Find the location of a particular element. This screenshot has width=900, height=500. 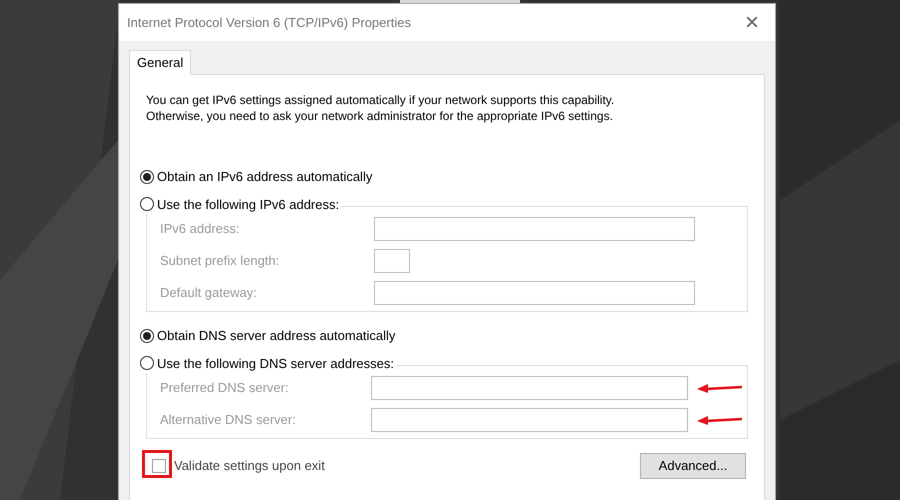

field-label: Alternative DNS server: is located at coordinates (228, 420).